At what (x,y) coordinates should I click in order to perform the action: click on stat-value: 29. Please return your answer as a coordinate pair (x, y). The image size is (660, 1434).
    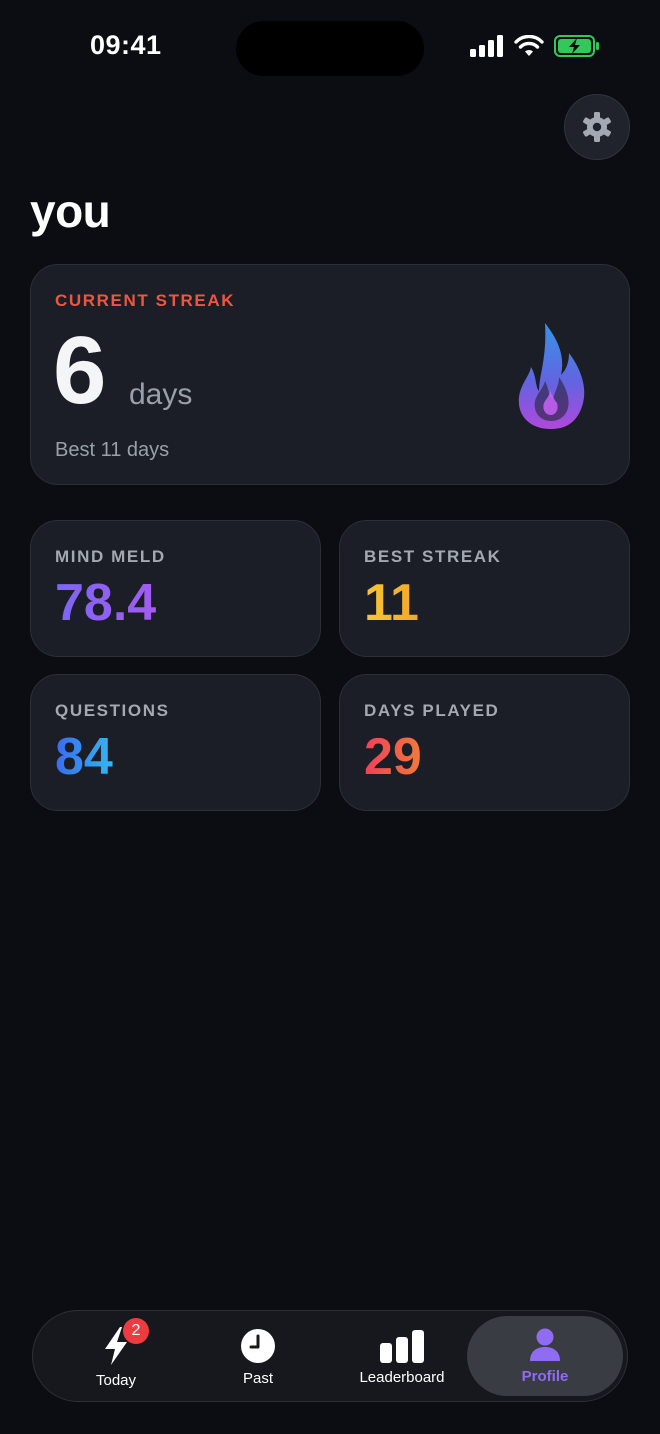
    Looking at the image, I should click on (393, 757).